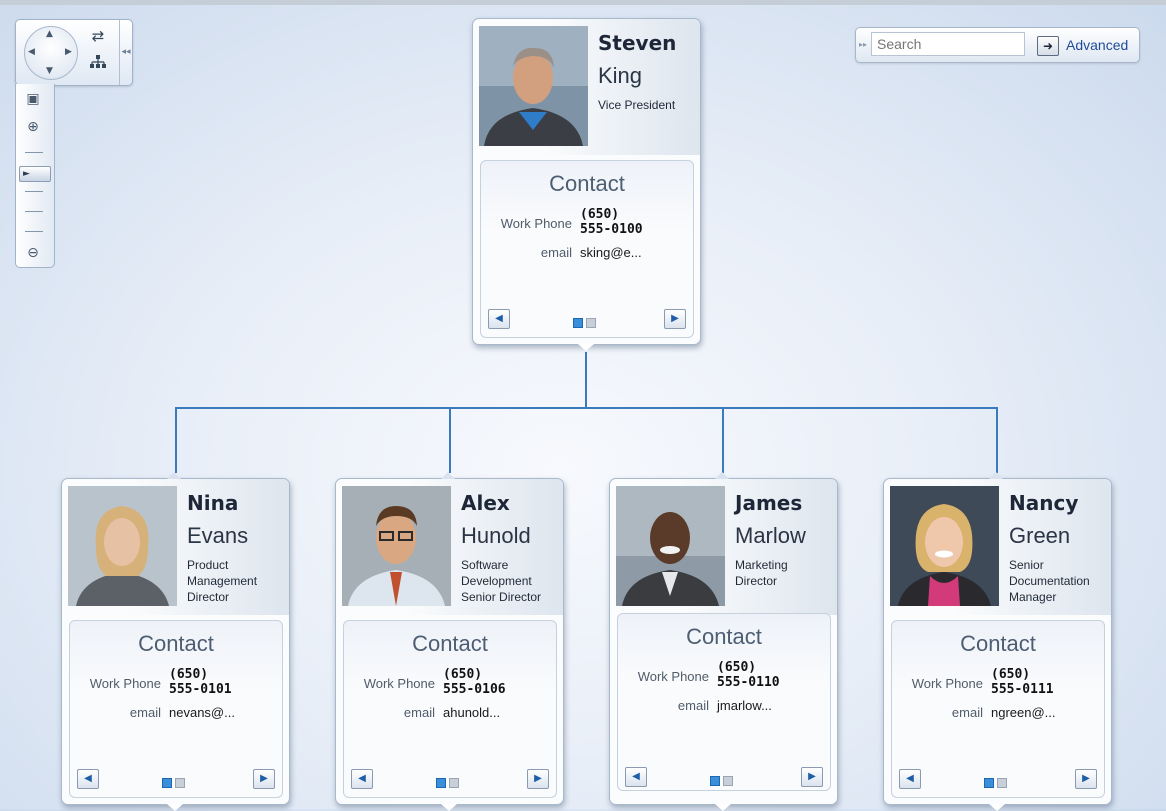 The image size is (1166, 811). I want to click on search-input, so click(948, 44).